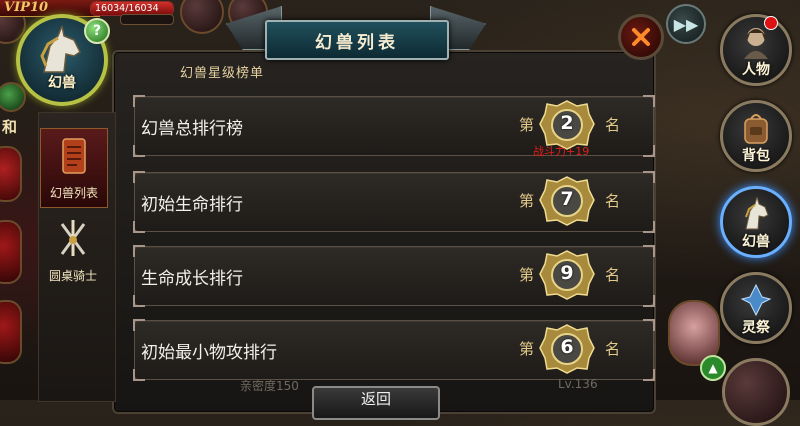 The height and width of the screenshot is (426, 800). Describe the element at coordinates (756, 70) in the screenshot. I see `nav-character-label: 人物` at that location.